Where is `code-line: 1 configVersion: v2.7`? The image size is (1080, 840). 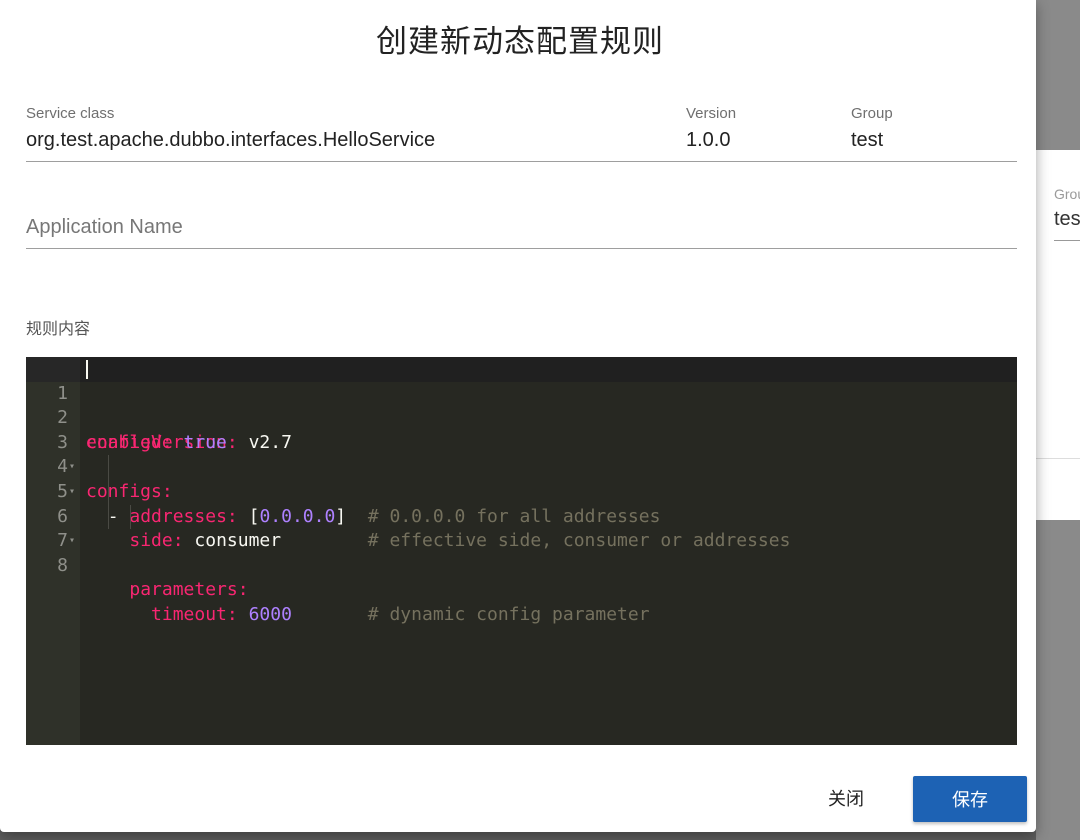 code-line: 1 configVersion: v2.7 is located at coordinates (521, 405).